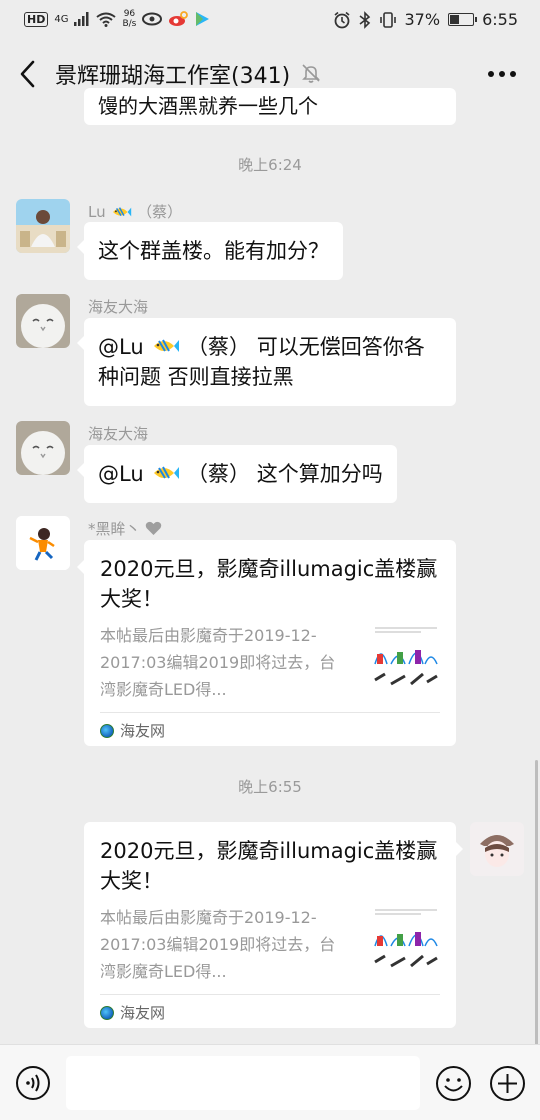 The height and width of the screenshot is (1120, 540). I want to click on sender-suffix: （蔡）, so click(160, 212).